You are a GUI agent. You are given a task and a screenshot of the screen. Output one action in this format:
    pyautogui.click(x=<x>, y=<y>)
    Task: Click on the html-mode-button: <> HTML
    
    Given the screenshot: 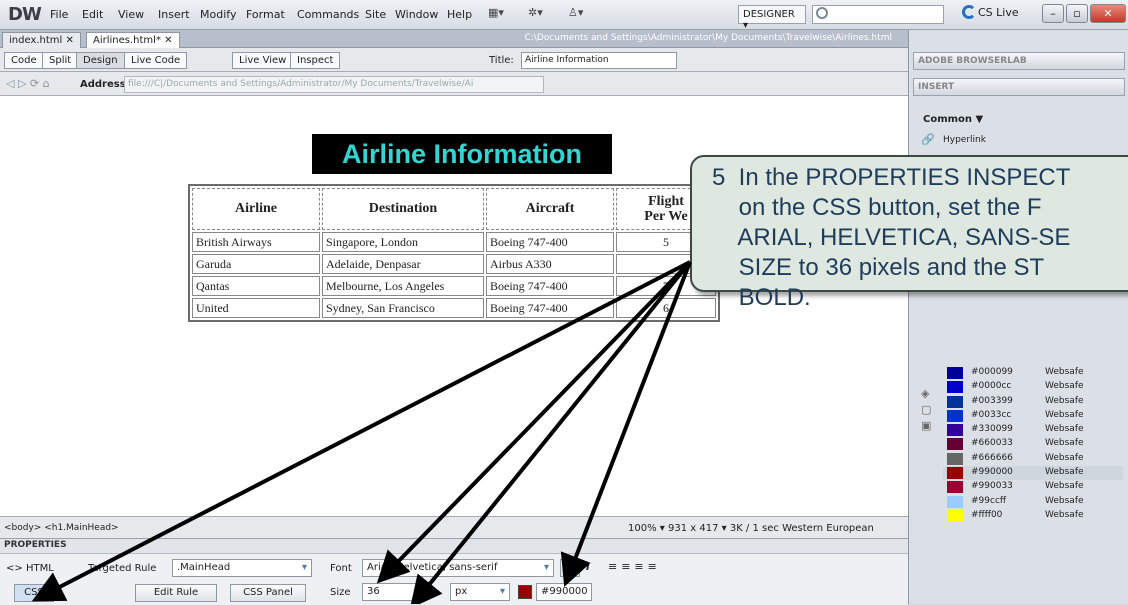 What is the action you would take?
    pyautogui.click(x=30, y=568)
    